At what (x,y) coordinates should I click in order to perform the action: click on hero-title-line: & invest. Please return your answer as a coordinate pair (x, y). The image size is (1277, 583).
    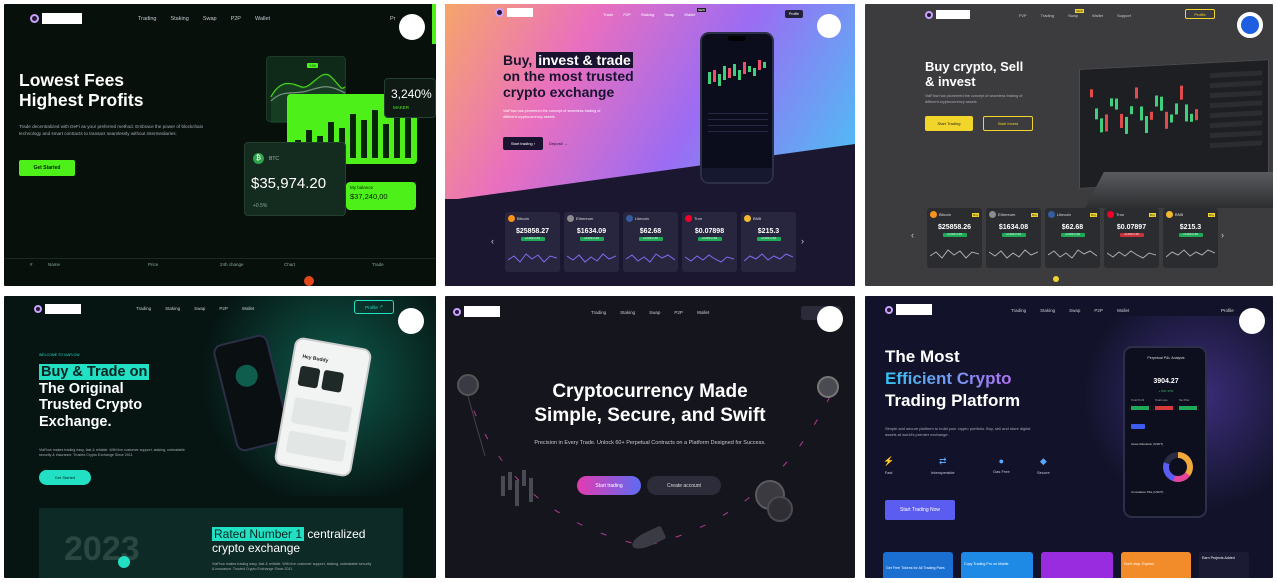
    Looking at the image, I should click on (950, 81).